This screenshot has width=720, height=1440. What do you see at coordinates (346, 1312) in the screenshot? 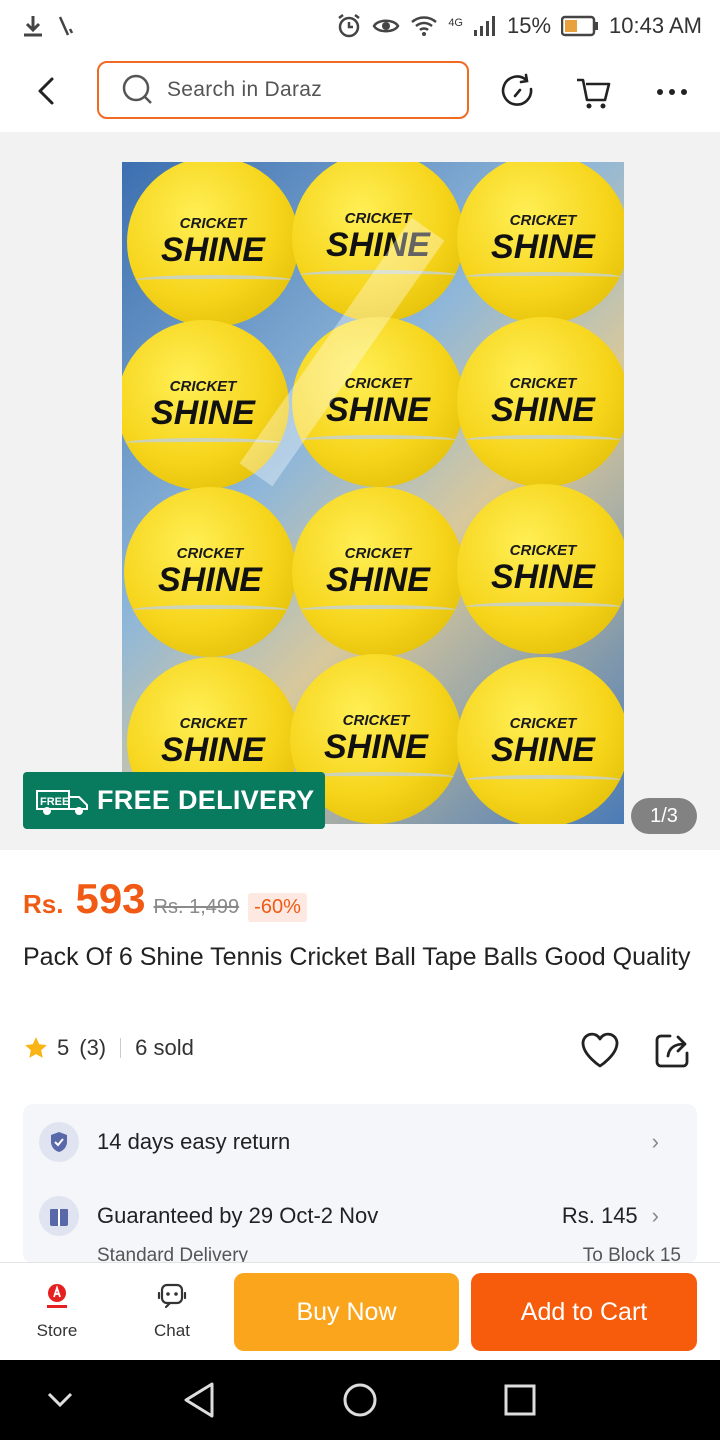
I see `buy-now-button: Buy Now` at bounding box center [346, 1312].